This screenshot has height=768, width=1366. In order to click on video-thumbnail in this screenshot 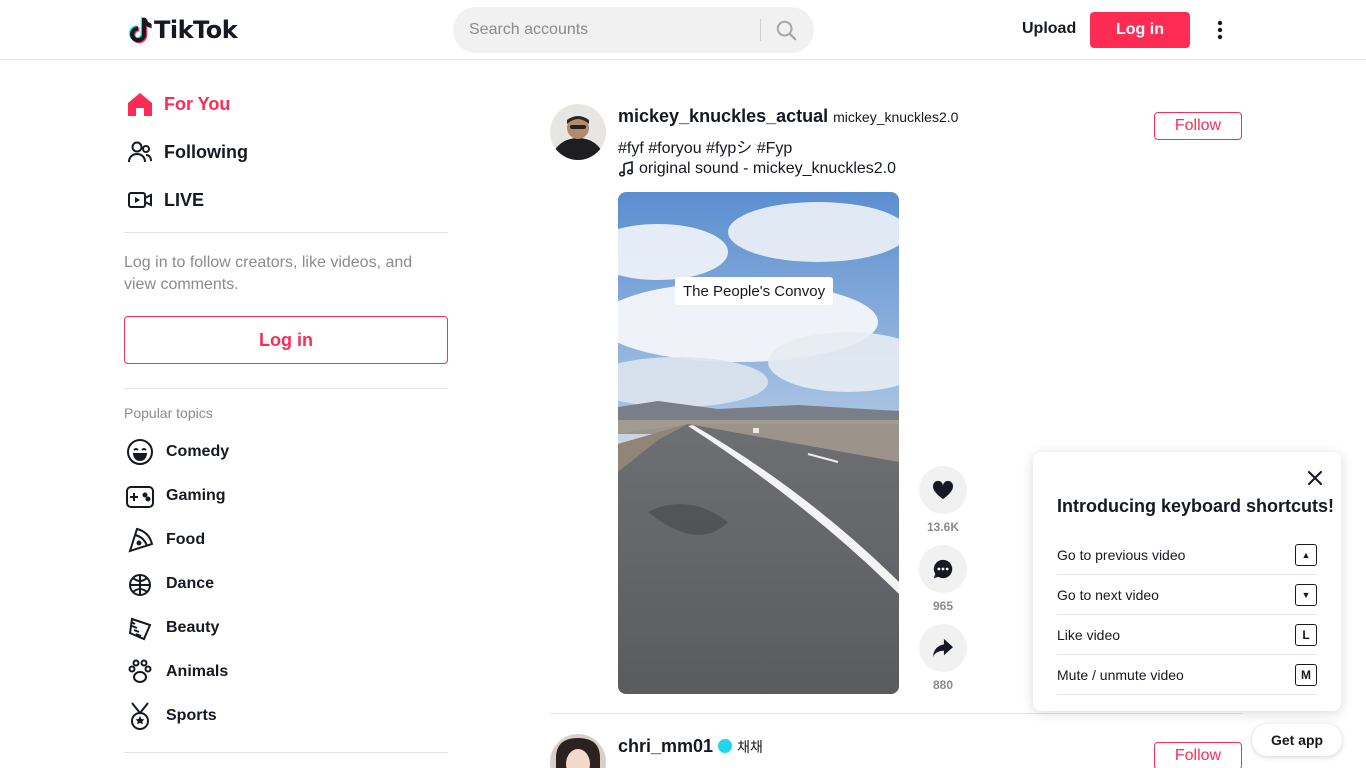, I will do `click(758, 443)`.